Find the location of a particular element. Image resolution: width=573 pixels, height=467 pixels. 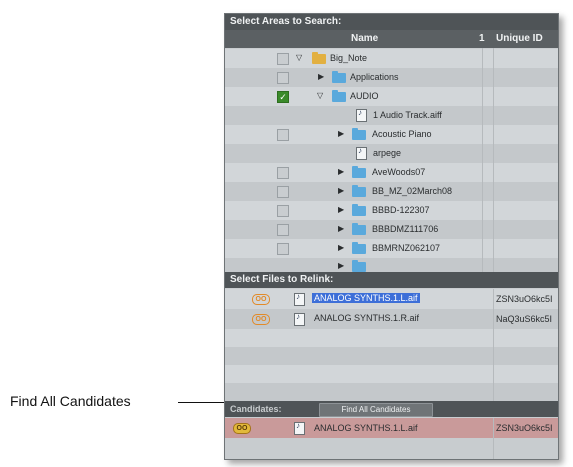

relink-file-row: OO ANALOG SYNTHS.1.L.aif ZSN3uO6kc5I is located at coordinates (391, 299).